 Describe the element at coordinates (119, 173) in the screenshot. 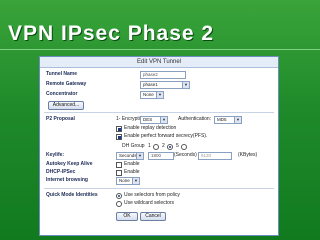

I see `dhcp-ipsec-checkbox` at that location.